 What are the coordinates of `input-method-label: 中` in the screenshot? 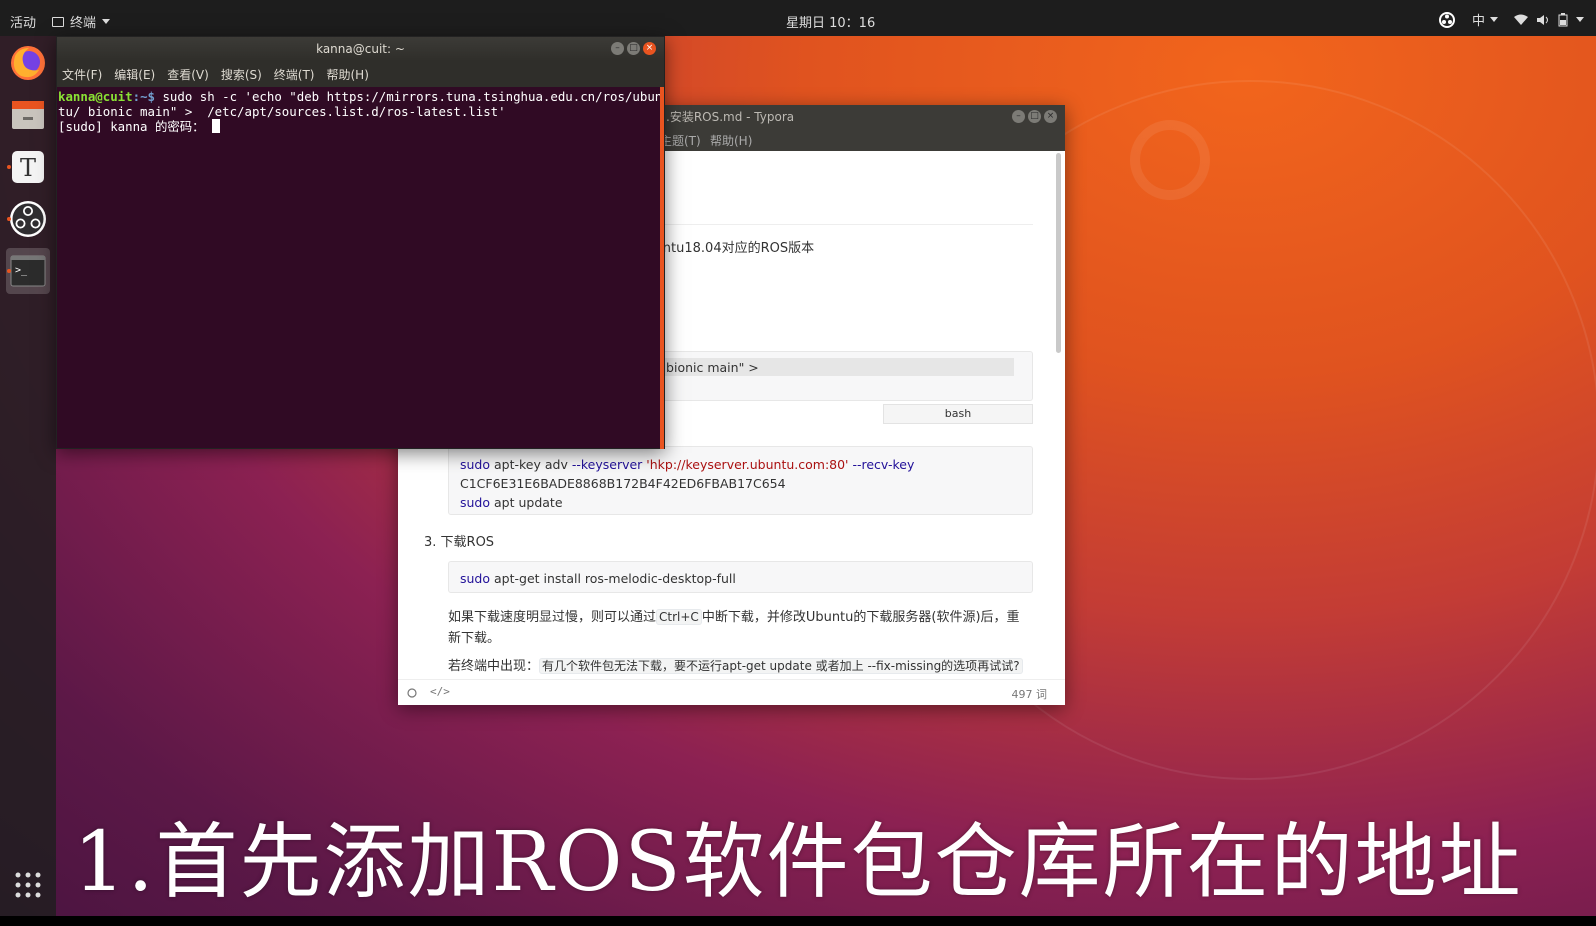 It's located at (1478, 21).